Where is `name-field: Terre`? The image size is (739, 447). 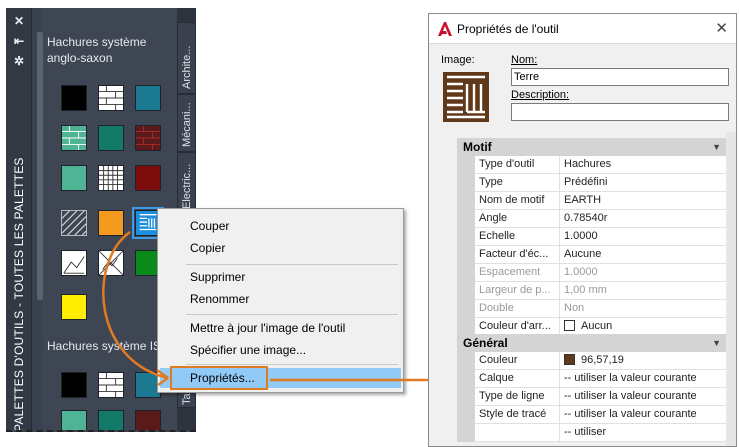 name-field: Terre is located at coordinates (620, 77).